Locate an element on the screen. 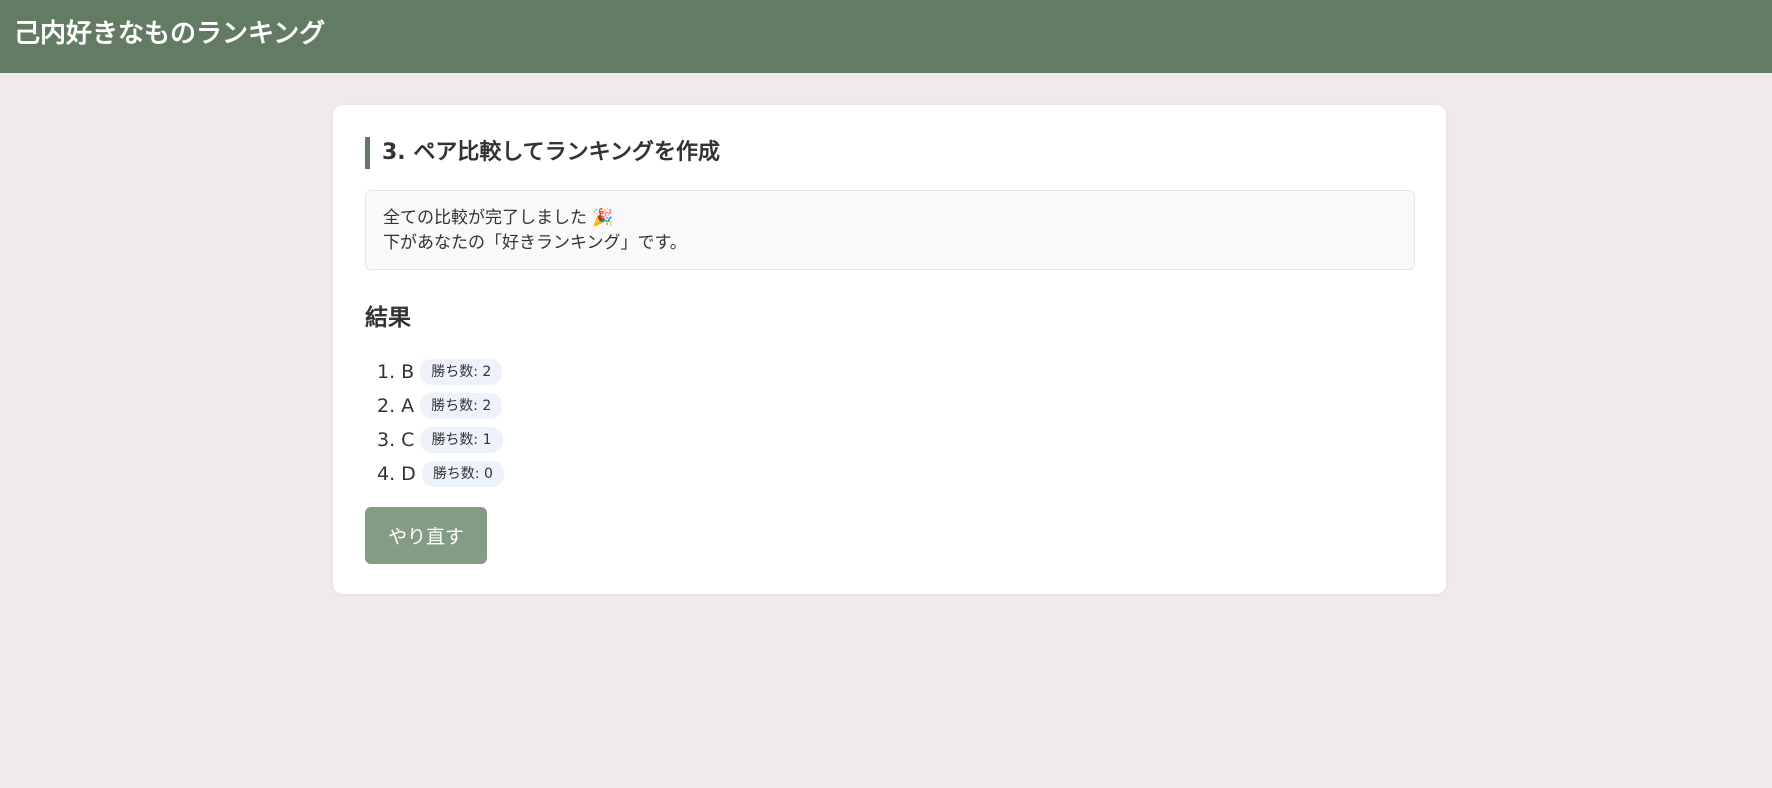 The height and width of the screenshot is (788, 1772). results-heading: 結果 is located at coordinates (388, 318).